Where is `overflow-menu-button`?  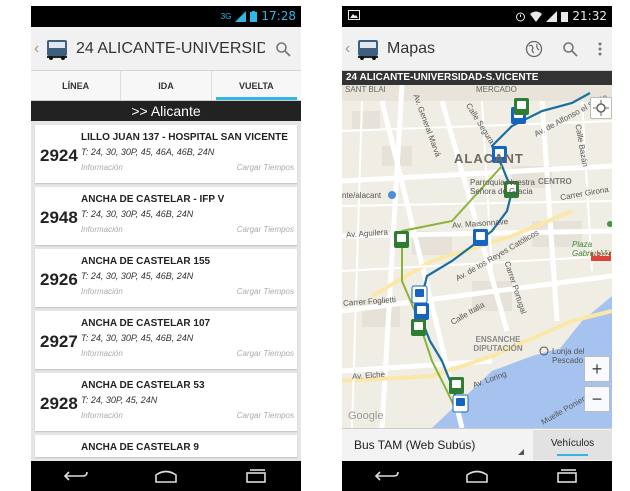
overflow-menu-button is located at coordinates (600, 49).